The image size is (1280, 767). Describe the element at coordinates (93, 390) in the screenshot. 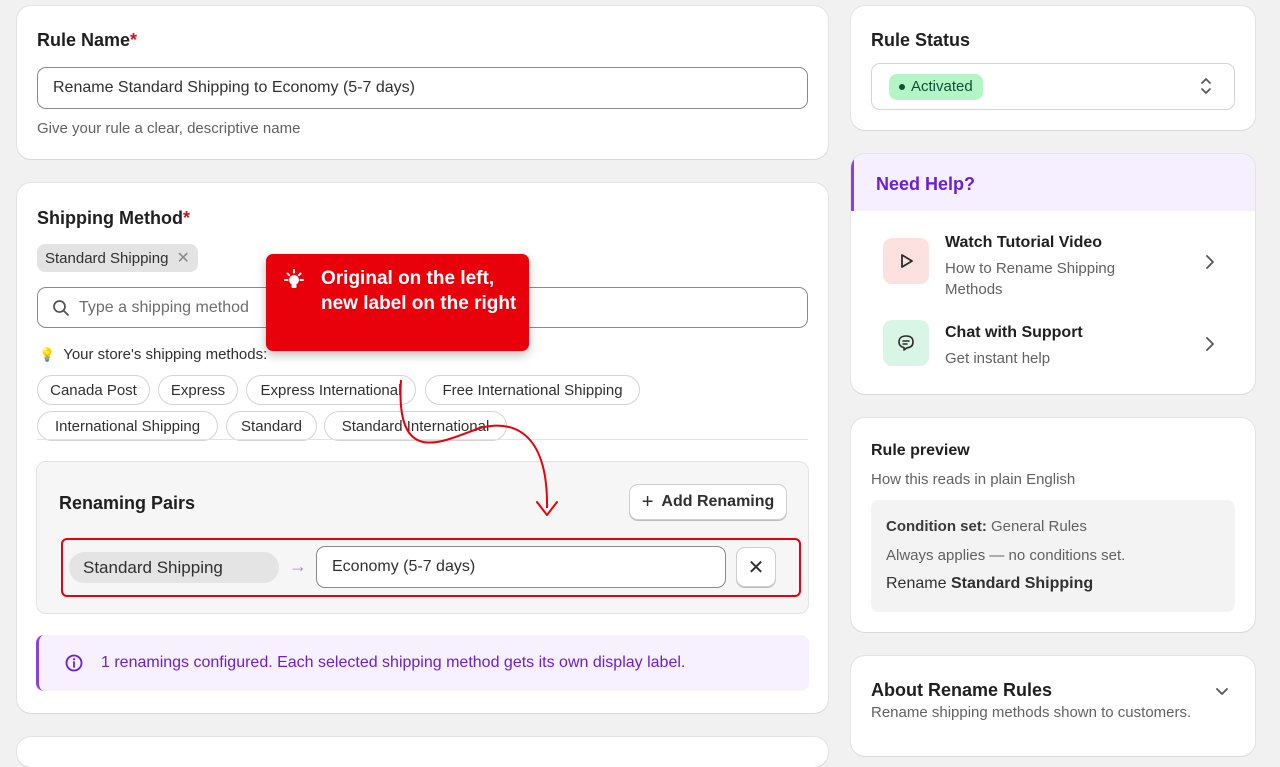

I see `store-method-pill: Canada Post` at that location.